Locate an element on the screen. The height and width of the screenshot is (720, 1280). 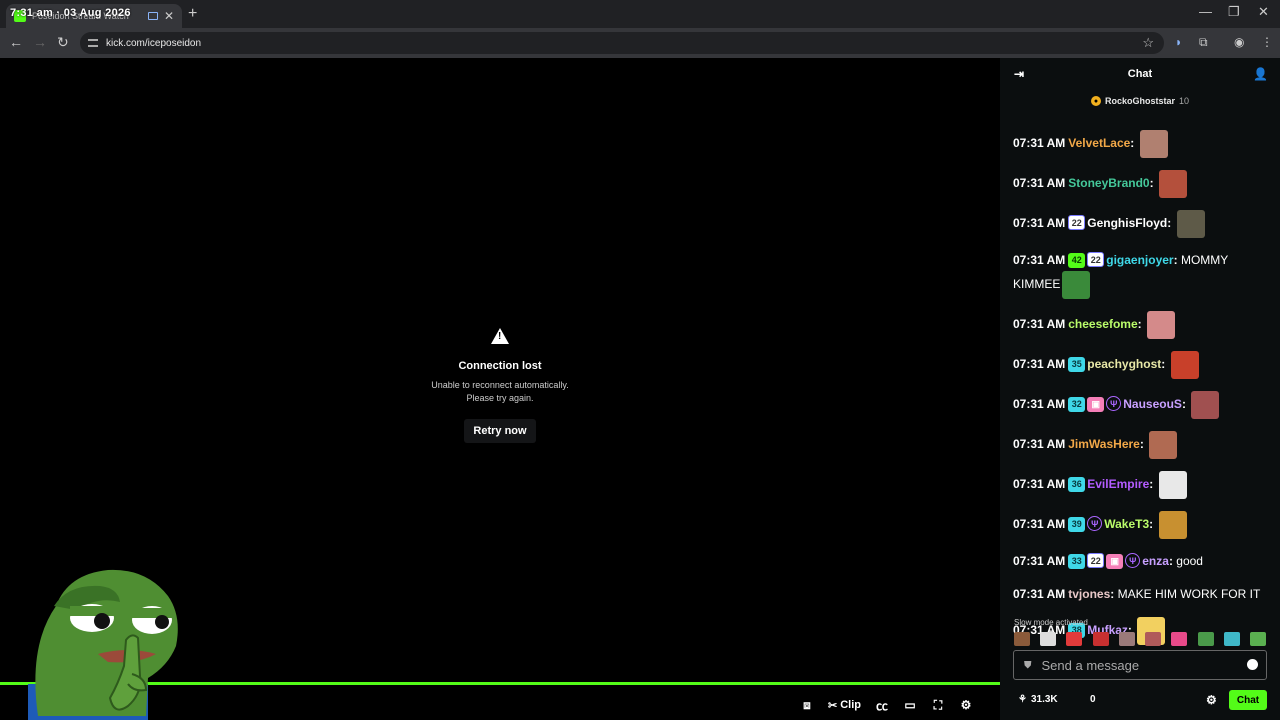
emoji-picker-icon is located at coordinates (1252, 664).